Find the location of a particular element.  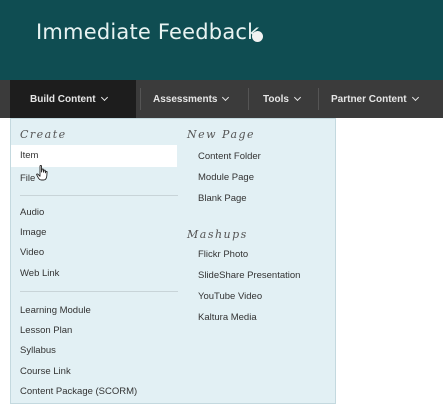

menu-item-syllabus: Syllabus is located at coordinates (38, 351).